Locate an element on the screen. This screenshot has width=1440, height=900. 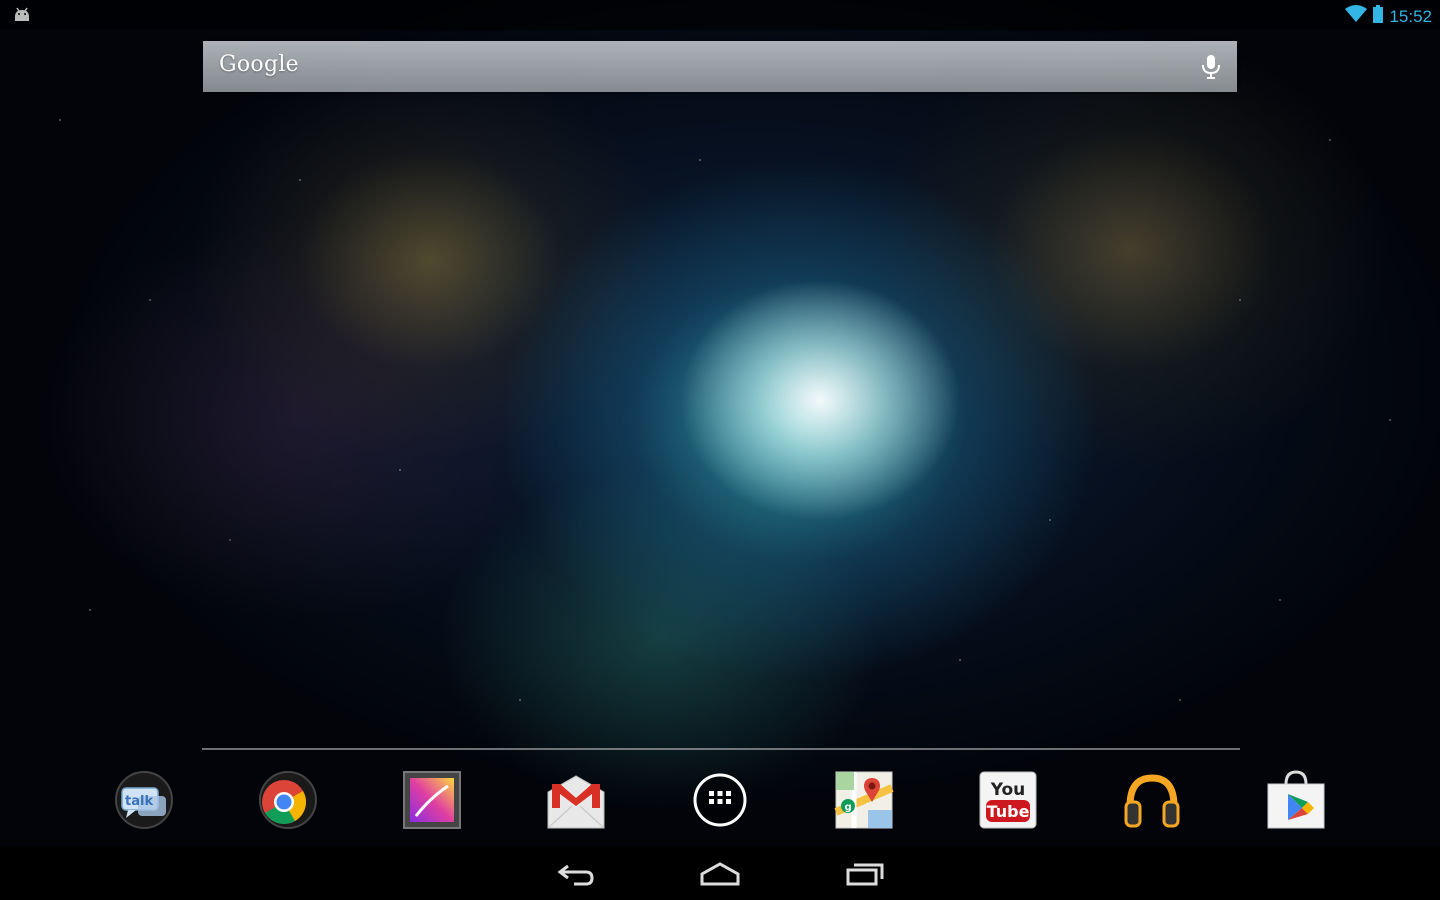
play-store-icon is located at coordinates (1296, 799).